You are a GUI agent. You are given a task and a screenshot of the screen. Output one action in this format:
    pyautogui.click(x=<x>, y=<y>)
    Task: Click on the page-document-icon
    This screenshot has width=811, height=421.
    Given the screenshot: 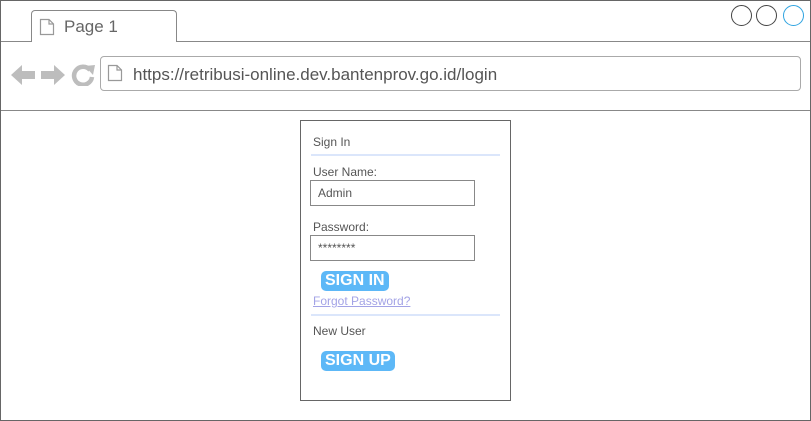 What is the action you would take?
    pyautogui.click(x=115, y=75)
    